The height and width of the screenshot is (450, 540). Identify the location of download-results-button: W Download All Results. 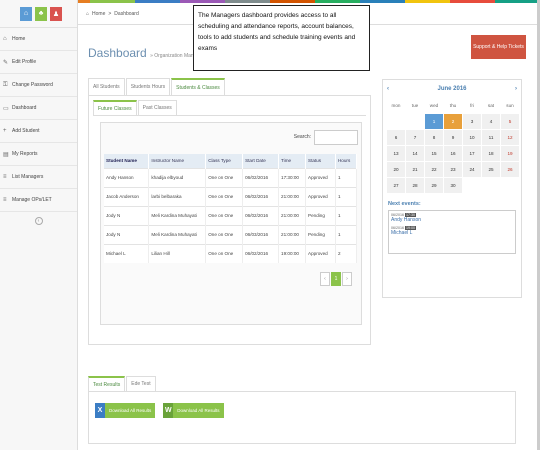
(193, 410).